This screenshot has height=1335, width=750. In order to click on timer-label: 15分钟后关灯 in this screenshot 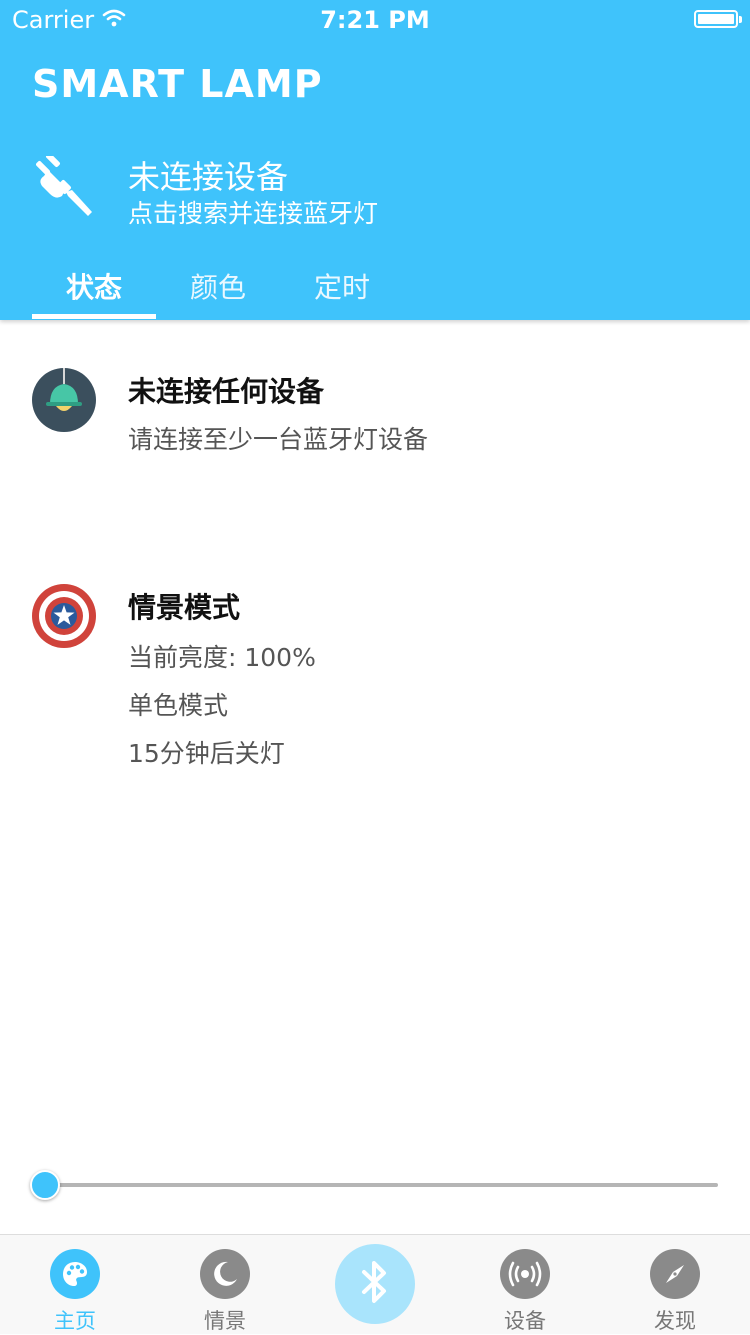, I will do `click(206, 753)`.